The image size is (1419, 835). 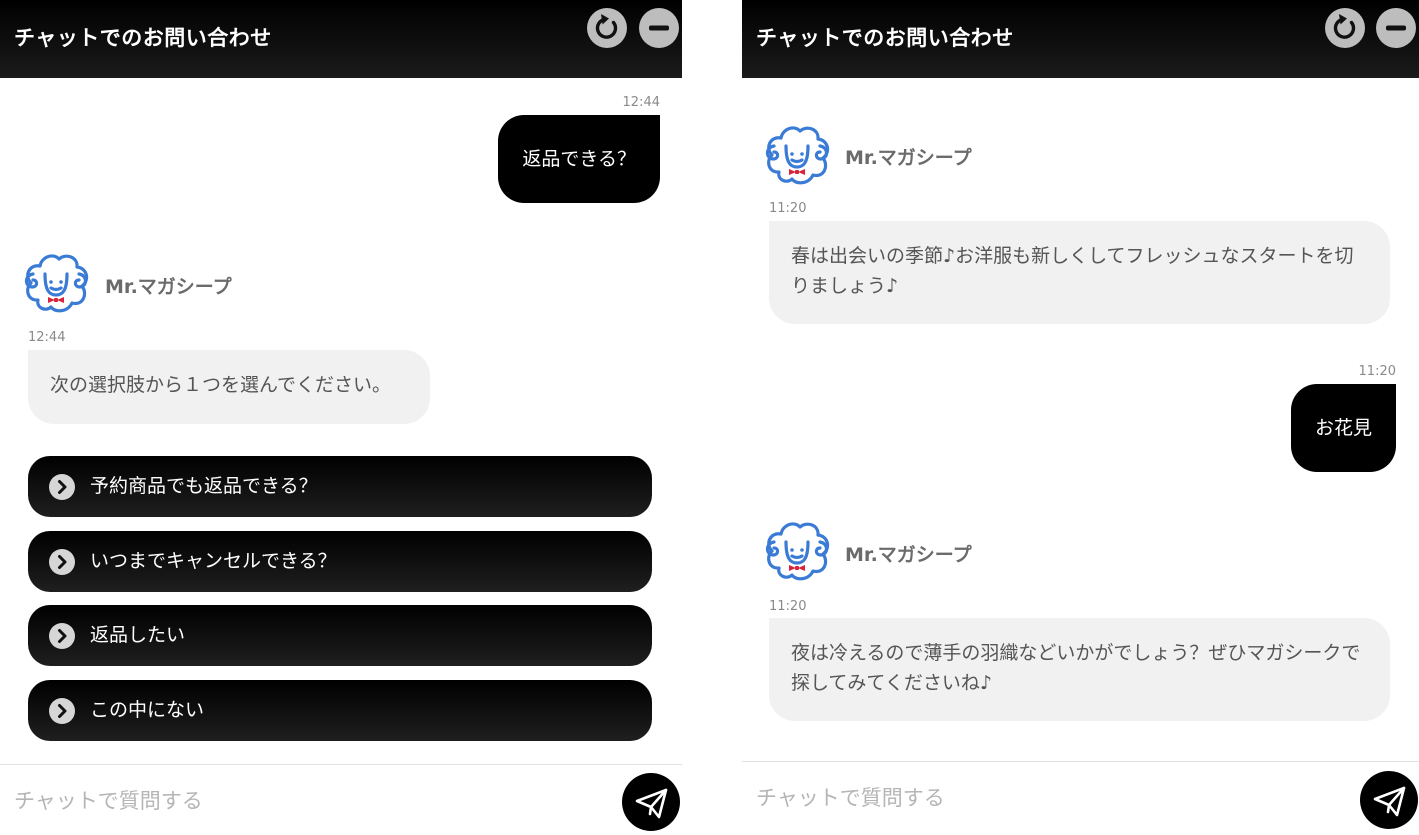 I want to click on option-button: 返品したい, so click(x=340, y=635).